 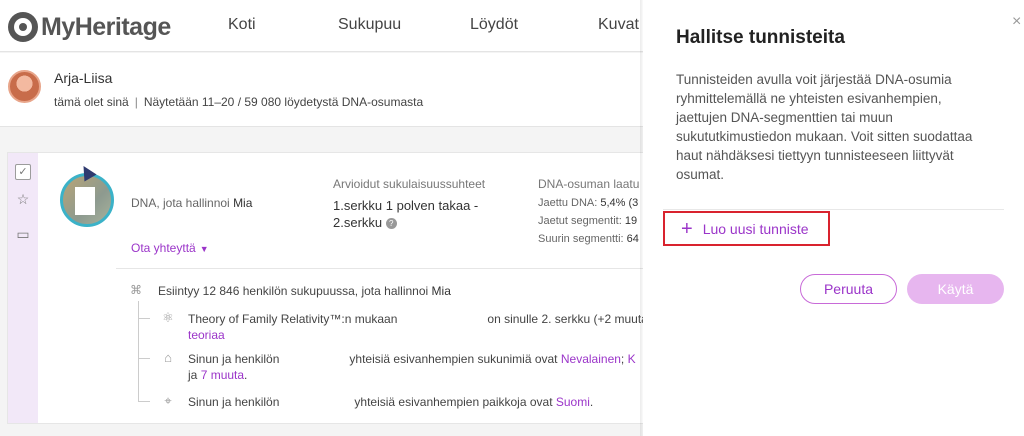 I want to click on you-label: tämä olet sinä, so click(x=91, y=102).